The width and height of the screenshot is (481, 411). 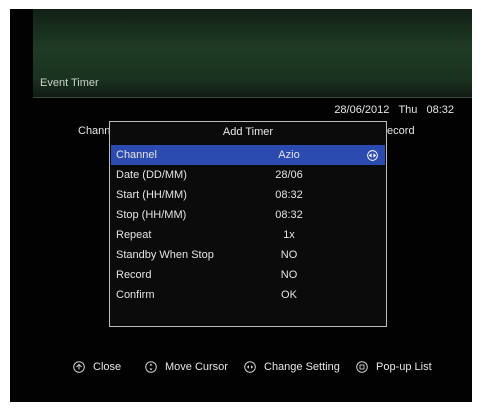 What do you see at coordinates (79, 367) in the screenshot?
I see `exit-key-icon` at bounding box center [79, 367].